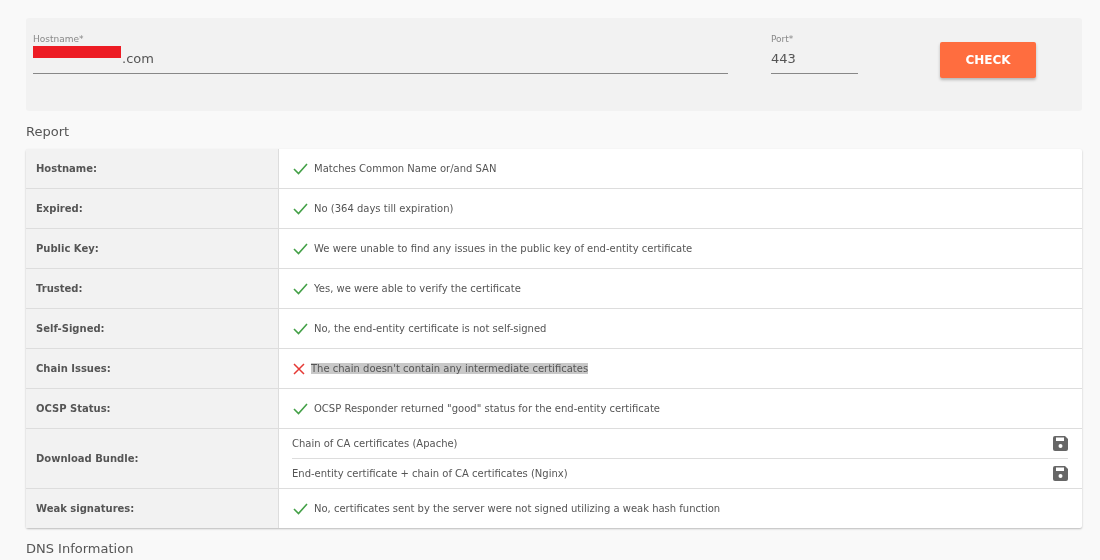  Describe the element at coordinates (152, 328) in the screenshot. I see `row-label: Self-Signed:` at that location.